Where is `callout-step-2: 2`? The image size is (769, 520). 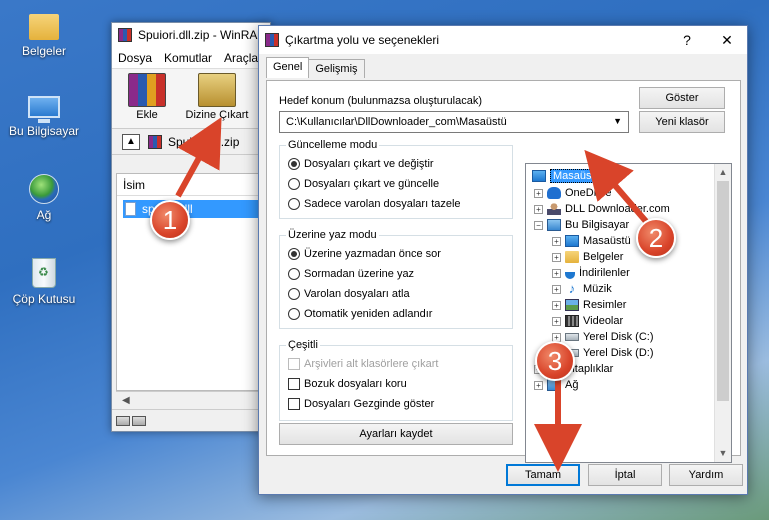 callout-step-2: 2 is located at coordinates (656, 238).